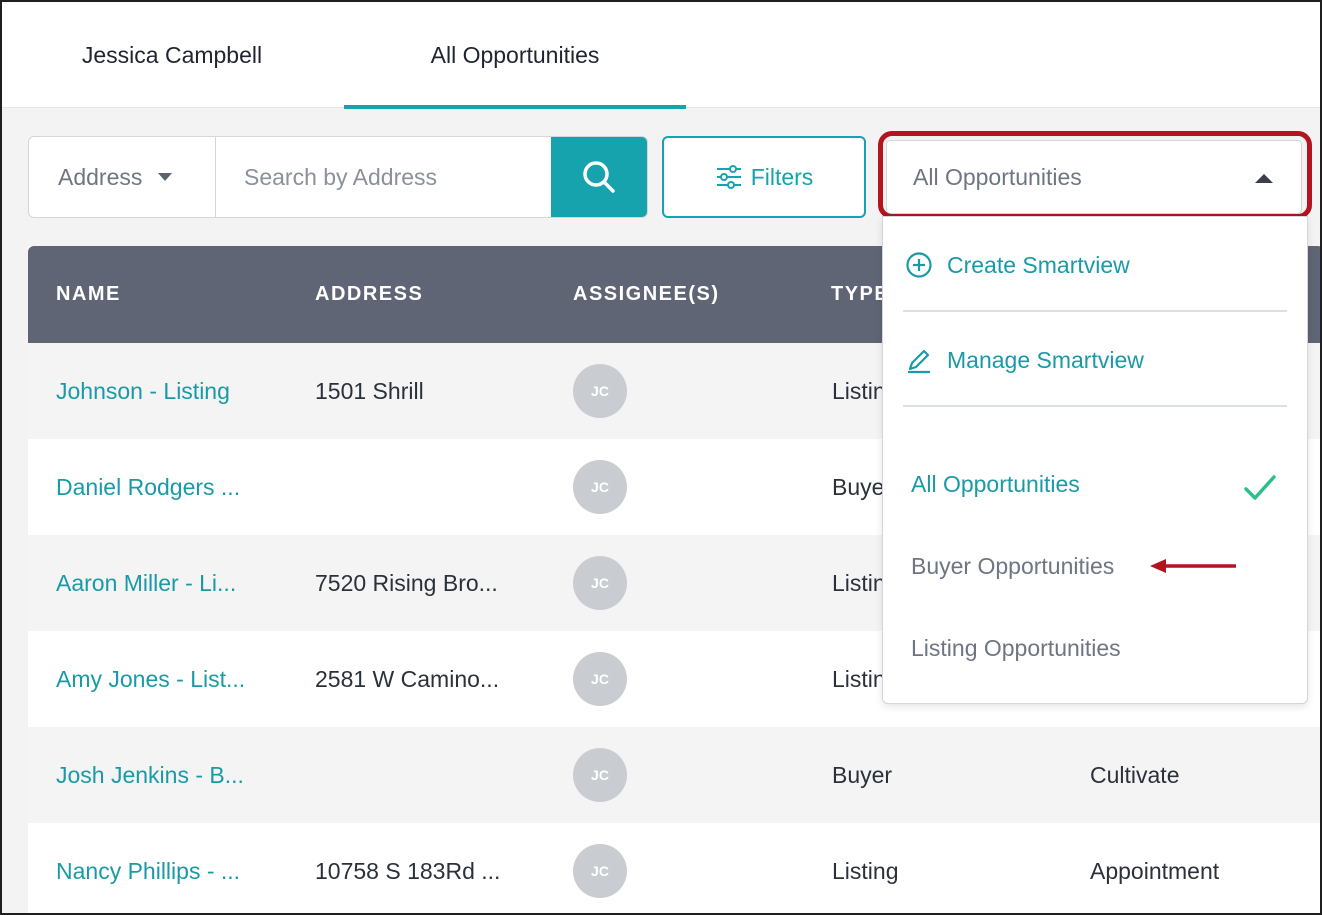  Describe the element at coordinates (1094, 177) in the screenshot. I see `smartview-select: All Opportunities` at that location.